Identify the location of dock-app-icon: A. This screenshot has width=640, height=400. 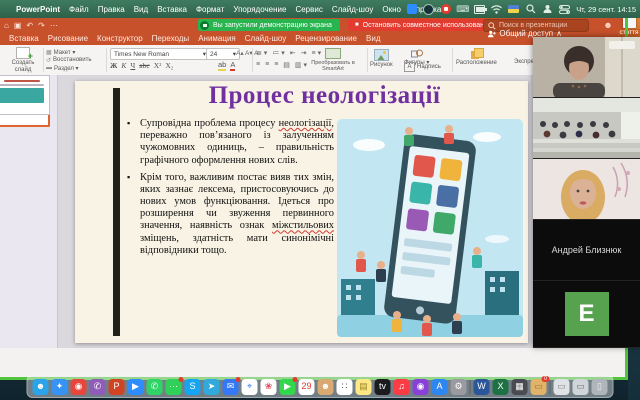
(439, 386).